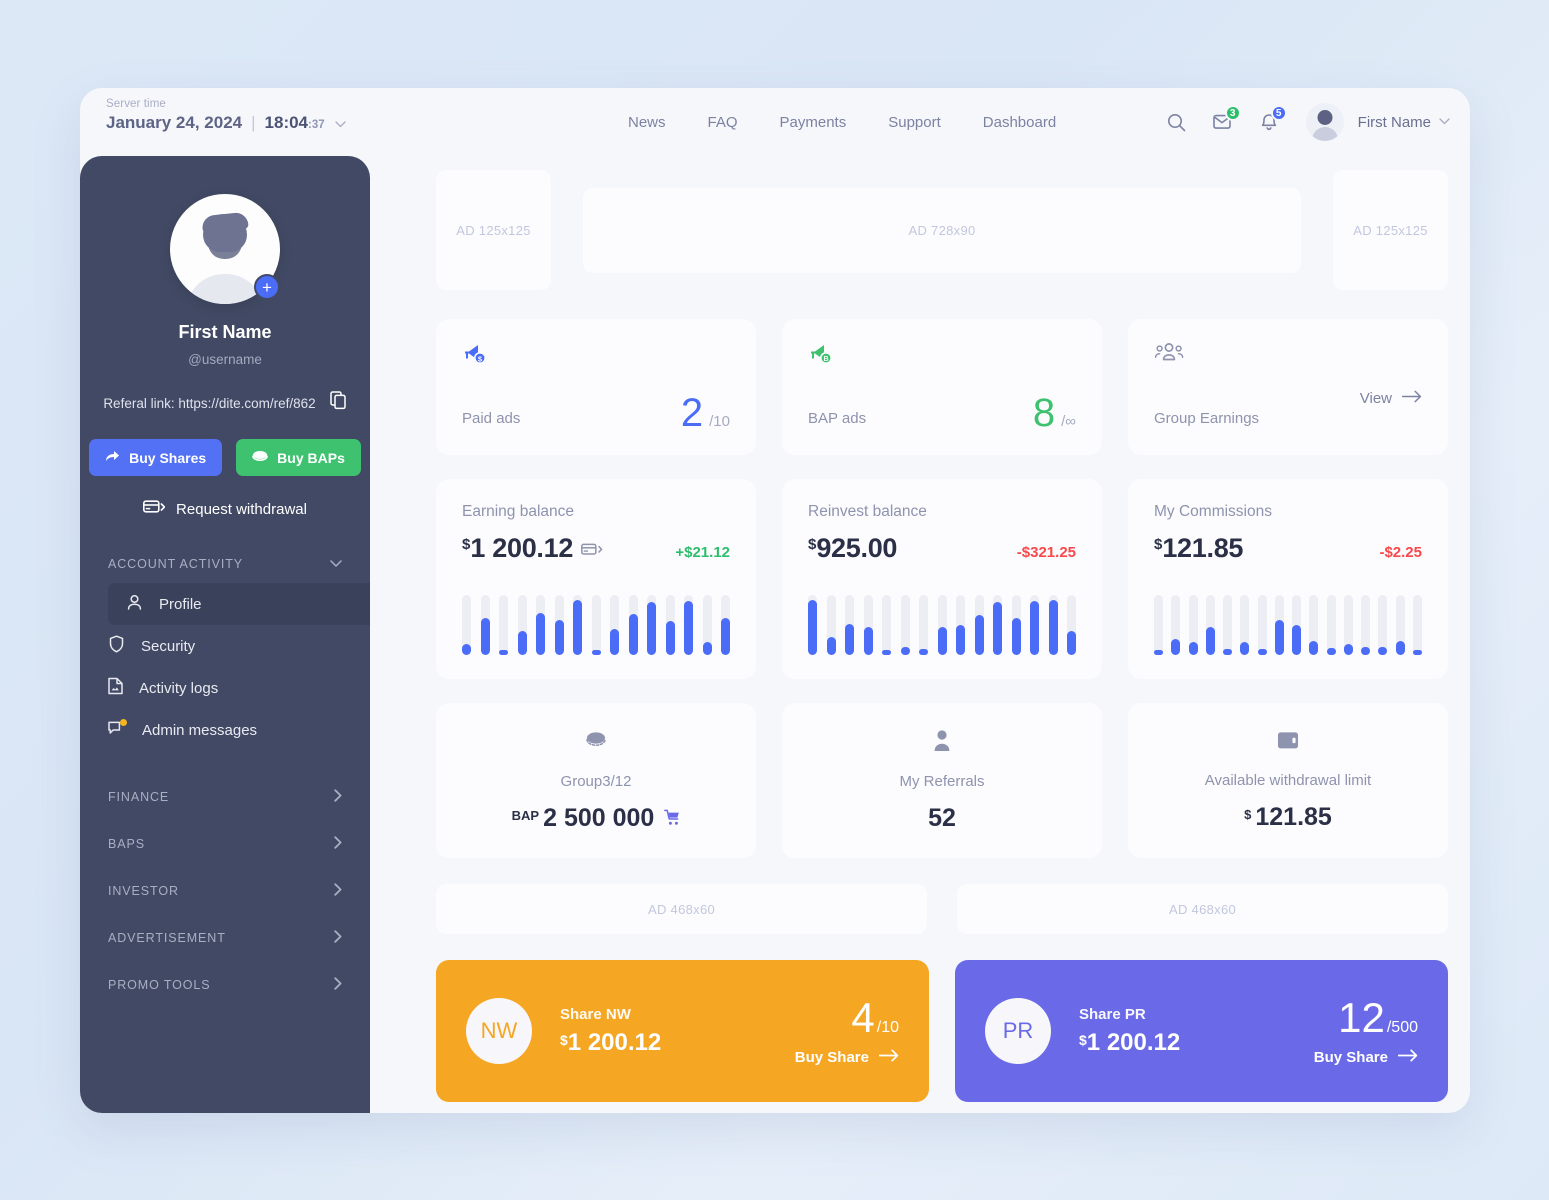 The image size is (1549, 1200). Describe the element at coordinates (1324, 122) in the screenshot. I see `avatar` at that location.